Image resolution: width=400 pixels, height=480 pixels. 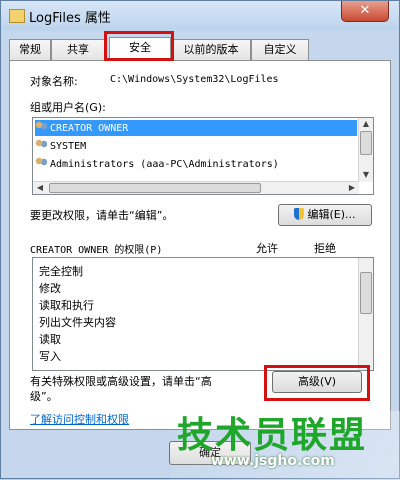 What do you see at coordinates (366, 124) in the screenshot?
I see `scroll-up-icon: ▲` at bounding box center [366, 124].